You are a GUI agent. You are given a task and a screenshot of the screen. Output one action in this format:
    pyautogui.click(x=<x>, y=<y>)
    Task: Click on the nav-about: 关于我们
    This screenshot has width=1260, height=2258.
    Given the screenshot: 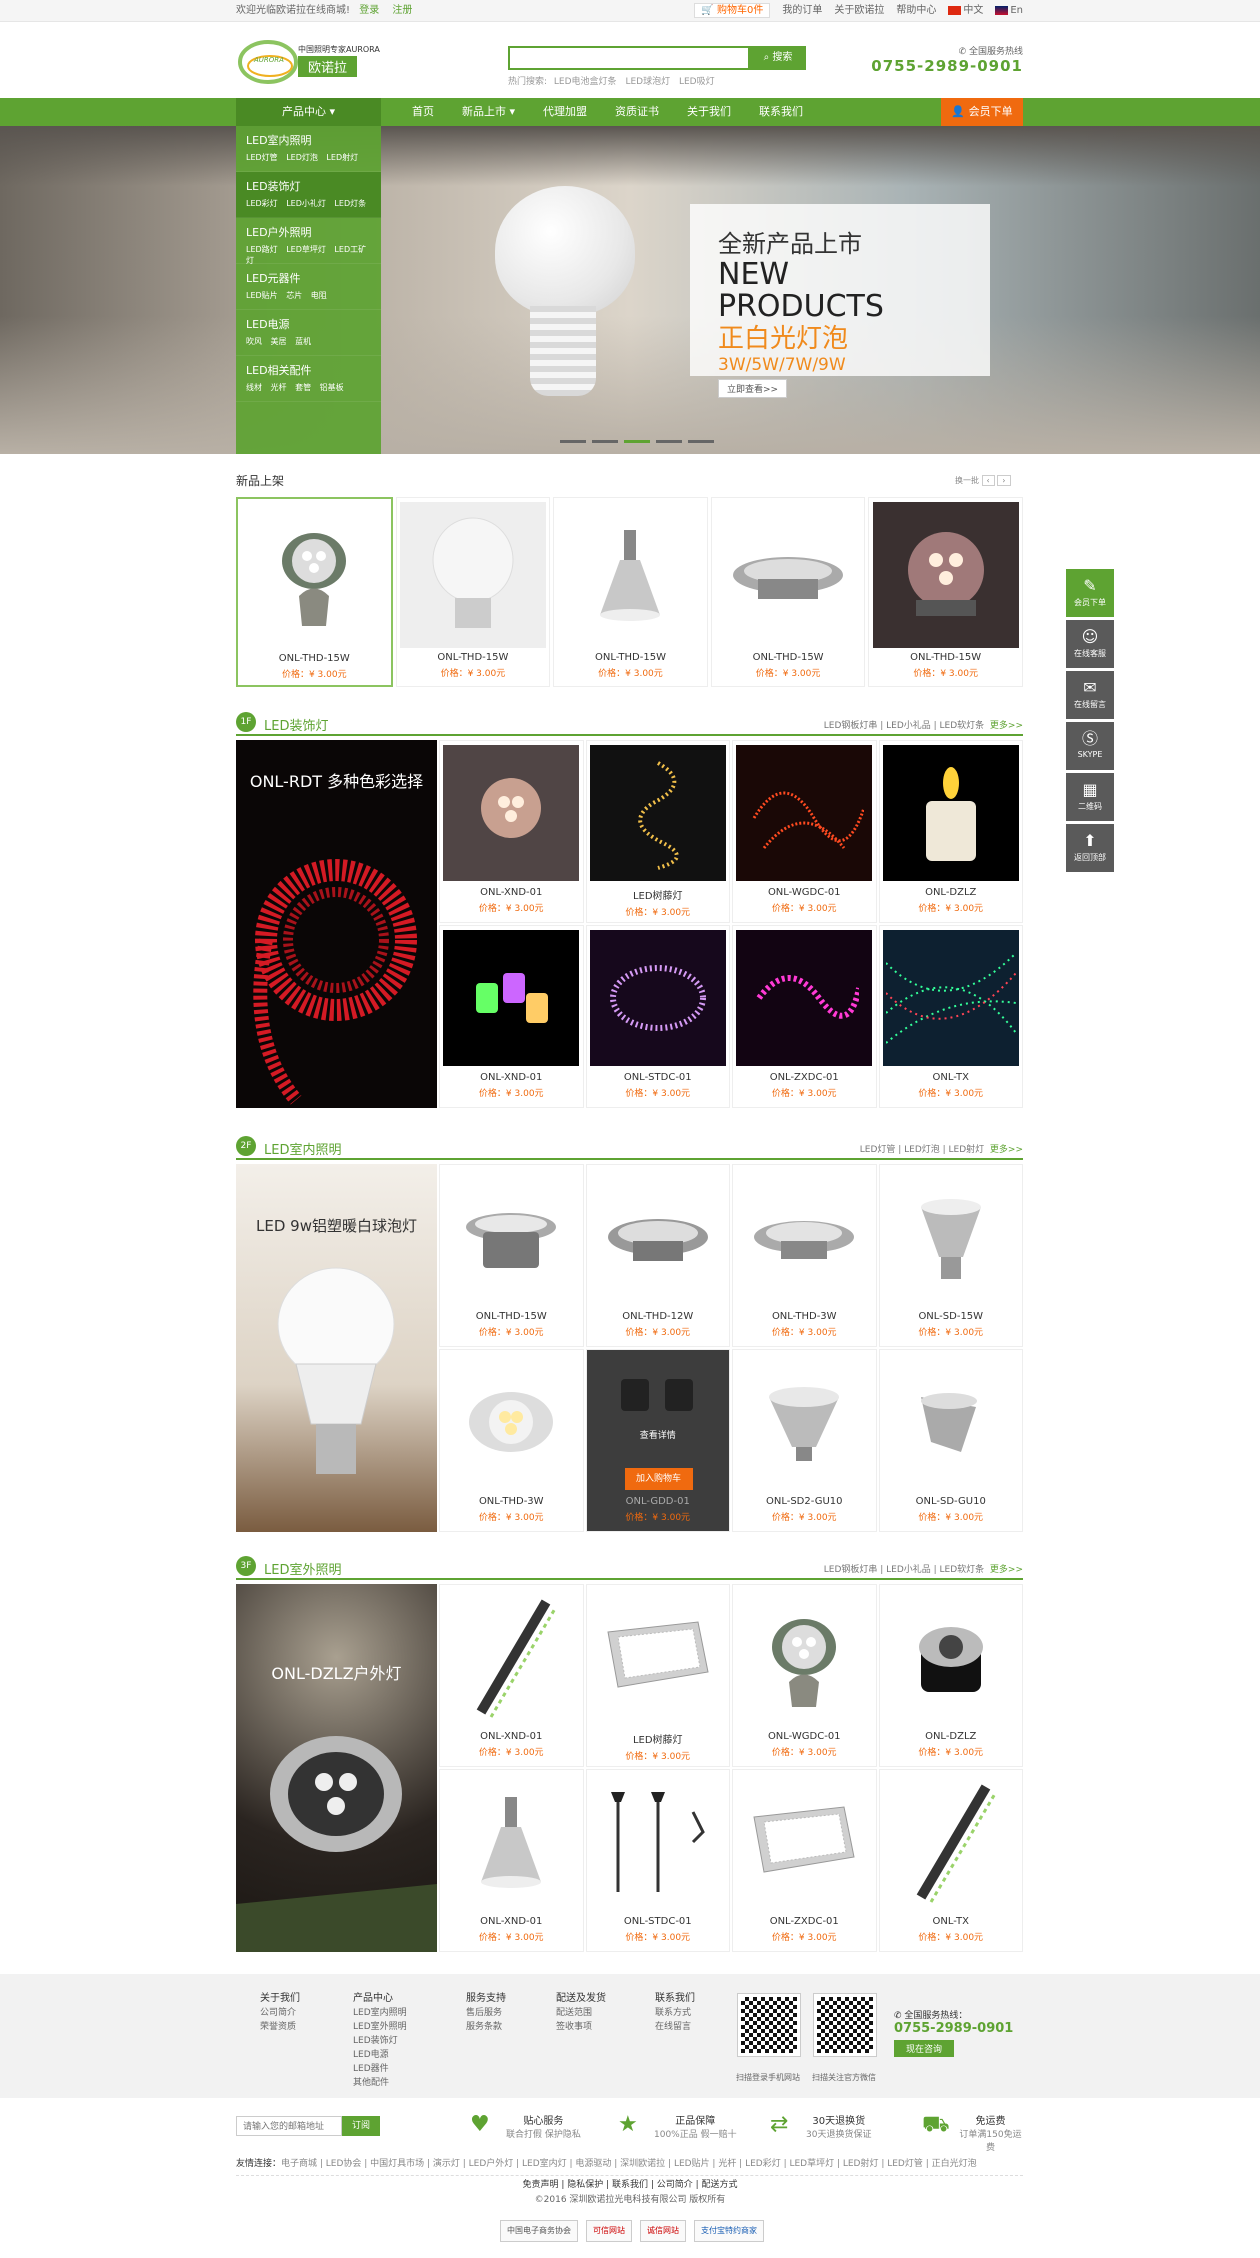 What is the action you would take?
    pyautogui.click(x=709, y=112)
    